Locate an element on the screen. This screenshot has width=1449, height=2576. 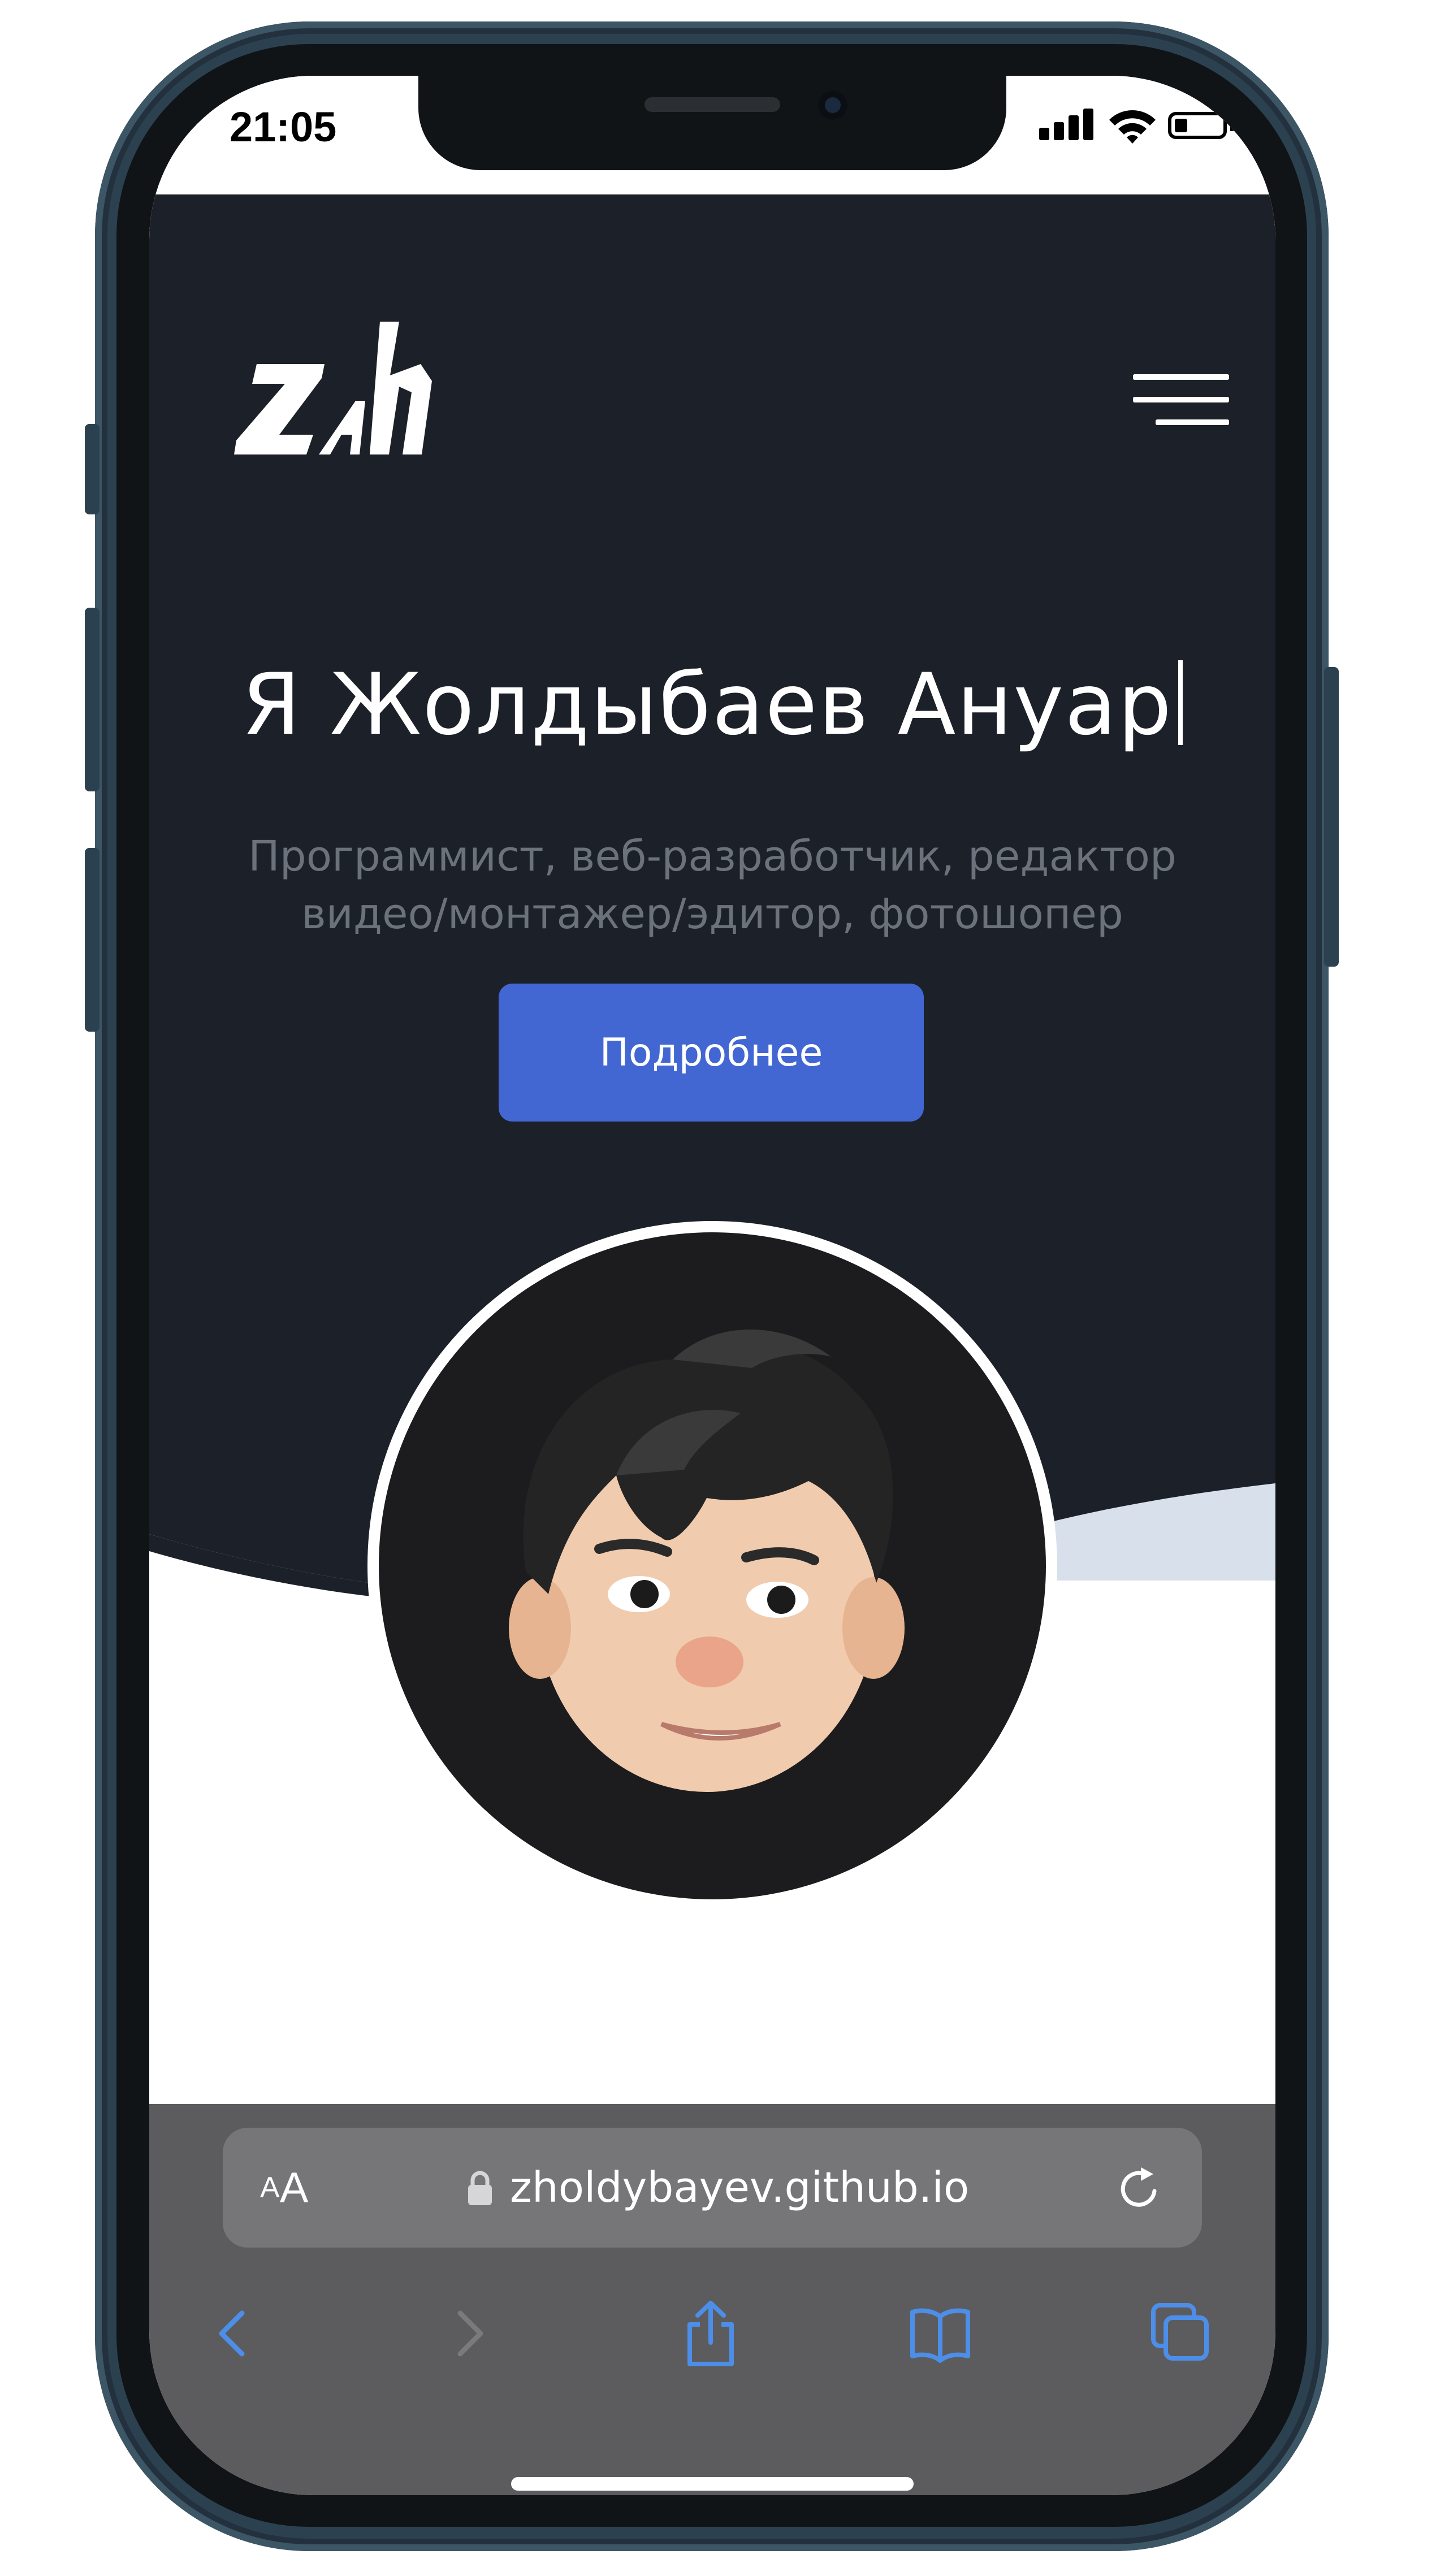
forward-icon is located at coordinates (470, 2333).